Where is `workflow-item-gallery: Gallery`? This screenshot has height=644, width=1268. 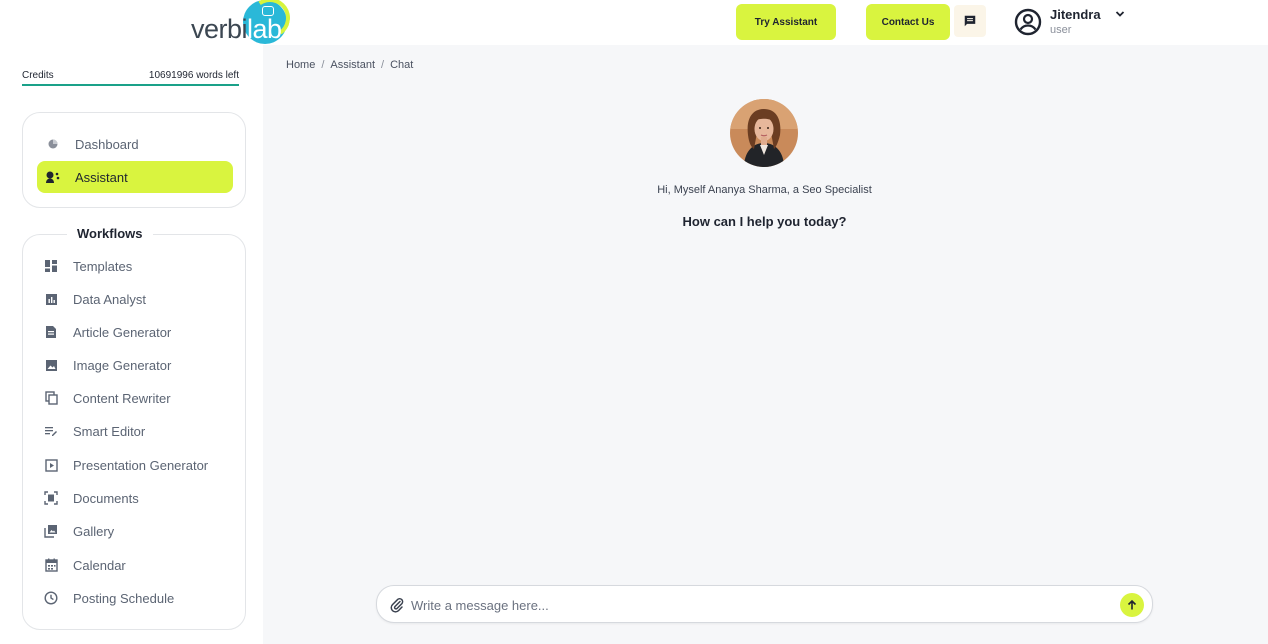 workflow-item-gallery: Gallery is located at coordinates (78, 531).